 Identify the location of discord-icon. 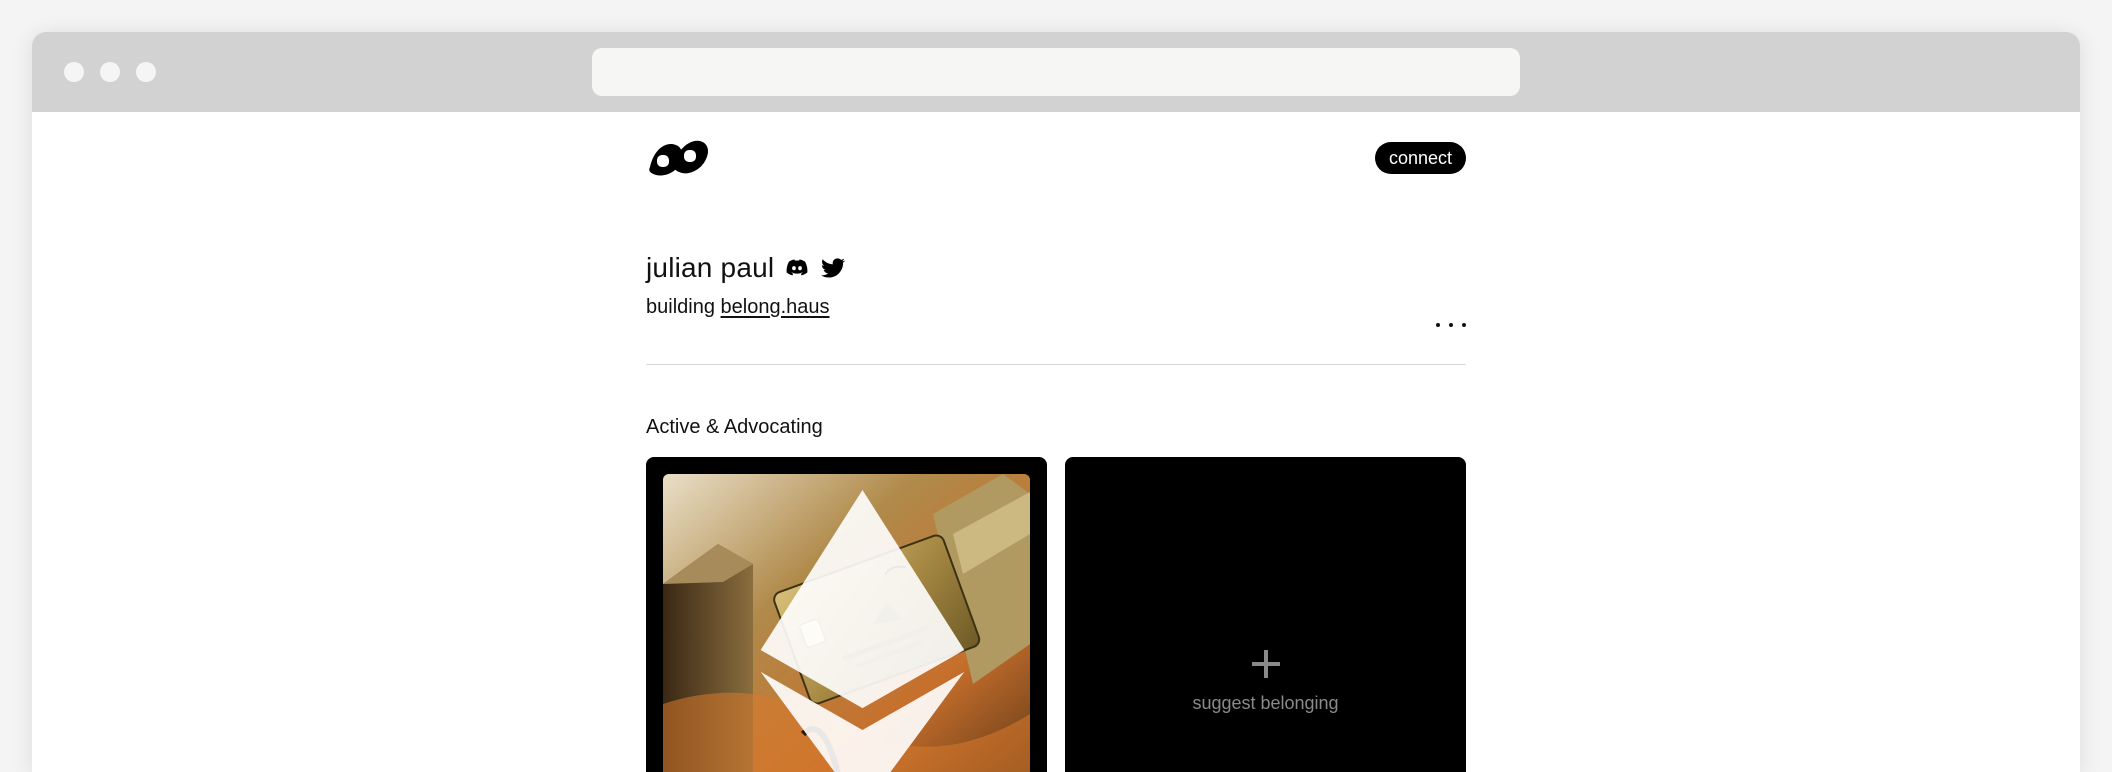
(797, 268).